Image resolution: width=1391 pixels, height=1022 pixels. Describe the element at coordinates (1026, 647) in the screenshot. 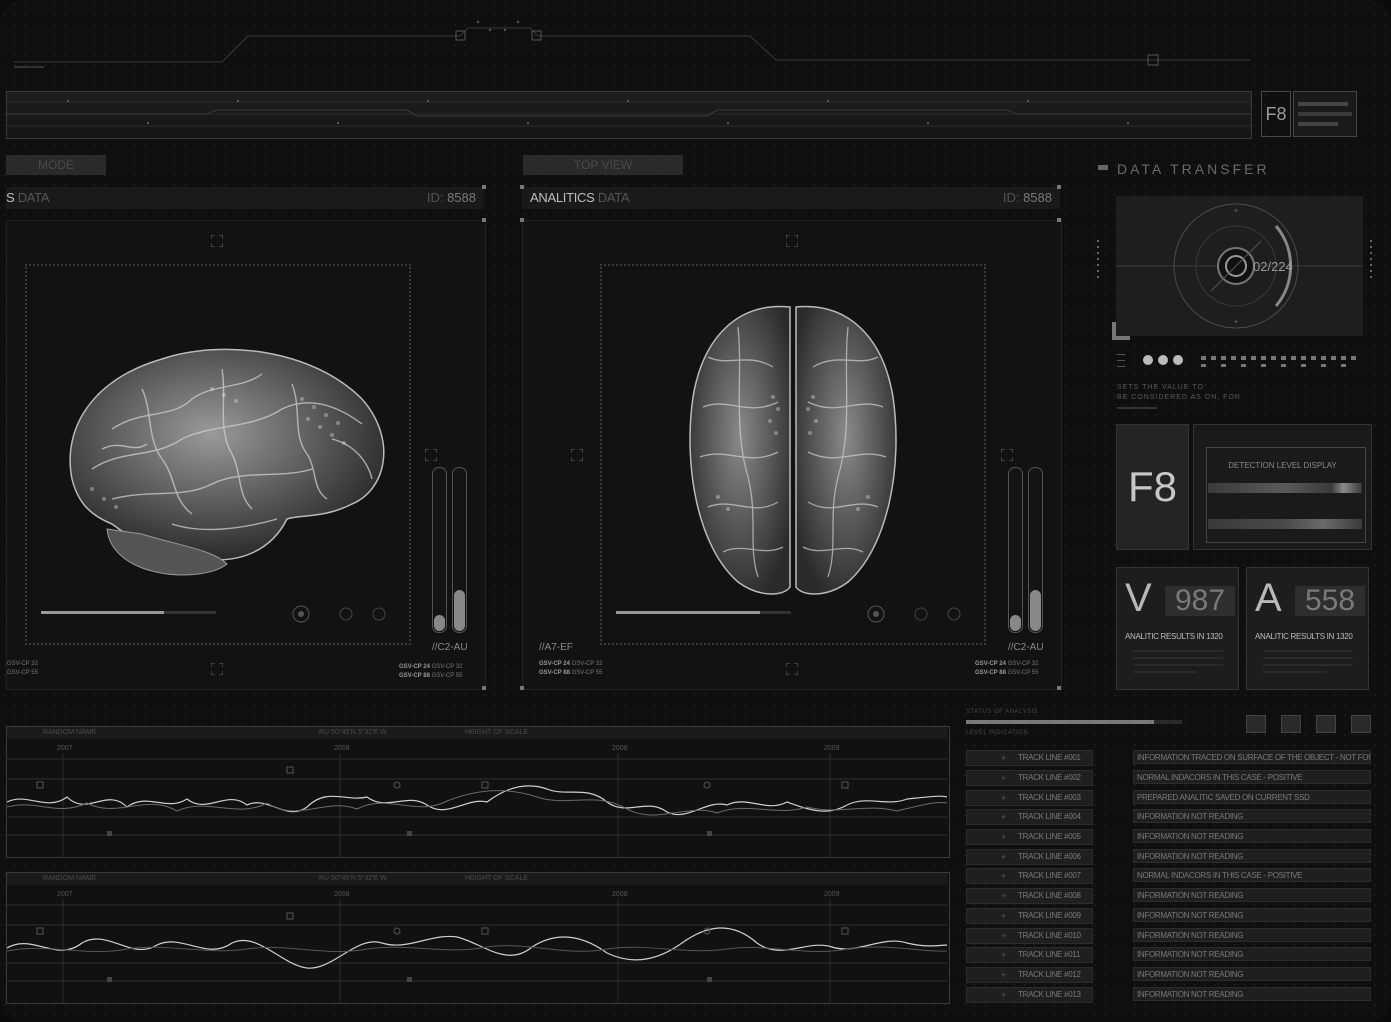

I see `right-panel-tag: //C2-AU` at that location.